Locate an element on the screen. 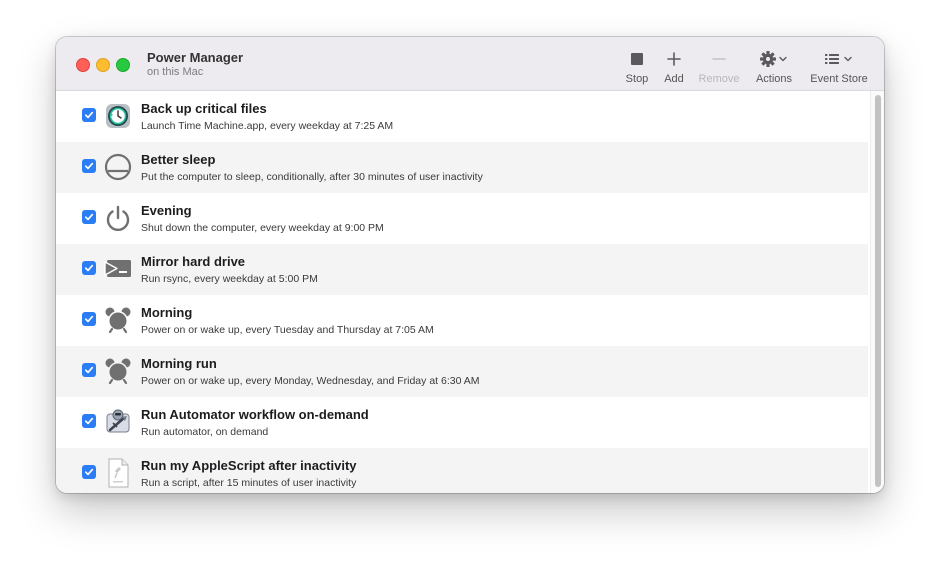  stop-icon is located at coordinates (637, 59).